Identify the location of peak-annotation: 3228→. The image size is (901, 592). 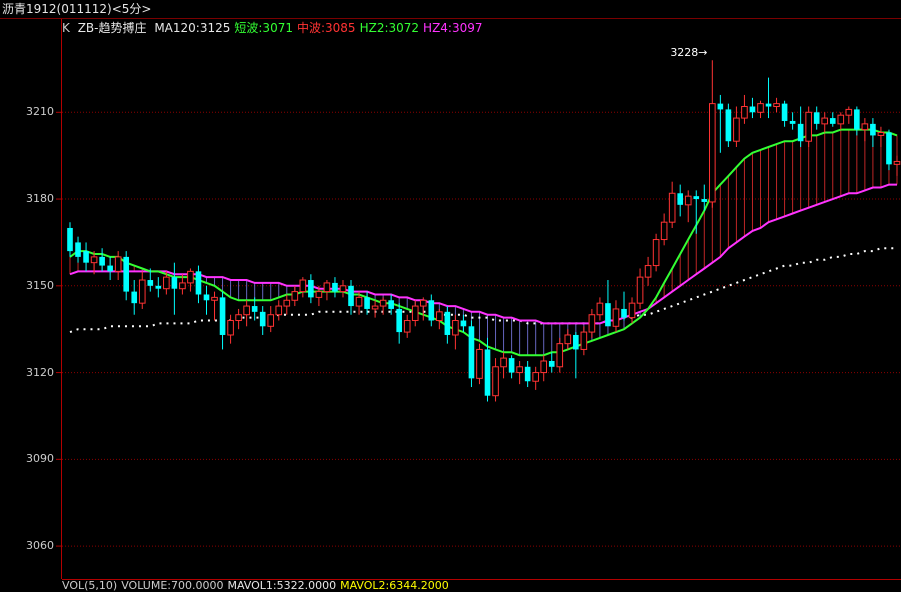
(689, 53).